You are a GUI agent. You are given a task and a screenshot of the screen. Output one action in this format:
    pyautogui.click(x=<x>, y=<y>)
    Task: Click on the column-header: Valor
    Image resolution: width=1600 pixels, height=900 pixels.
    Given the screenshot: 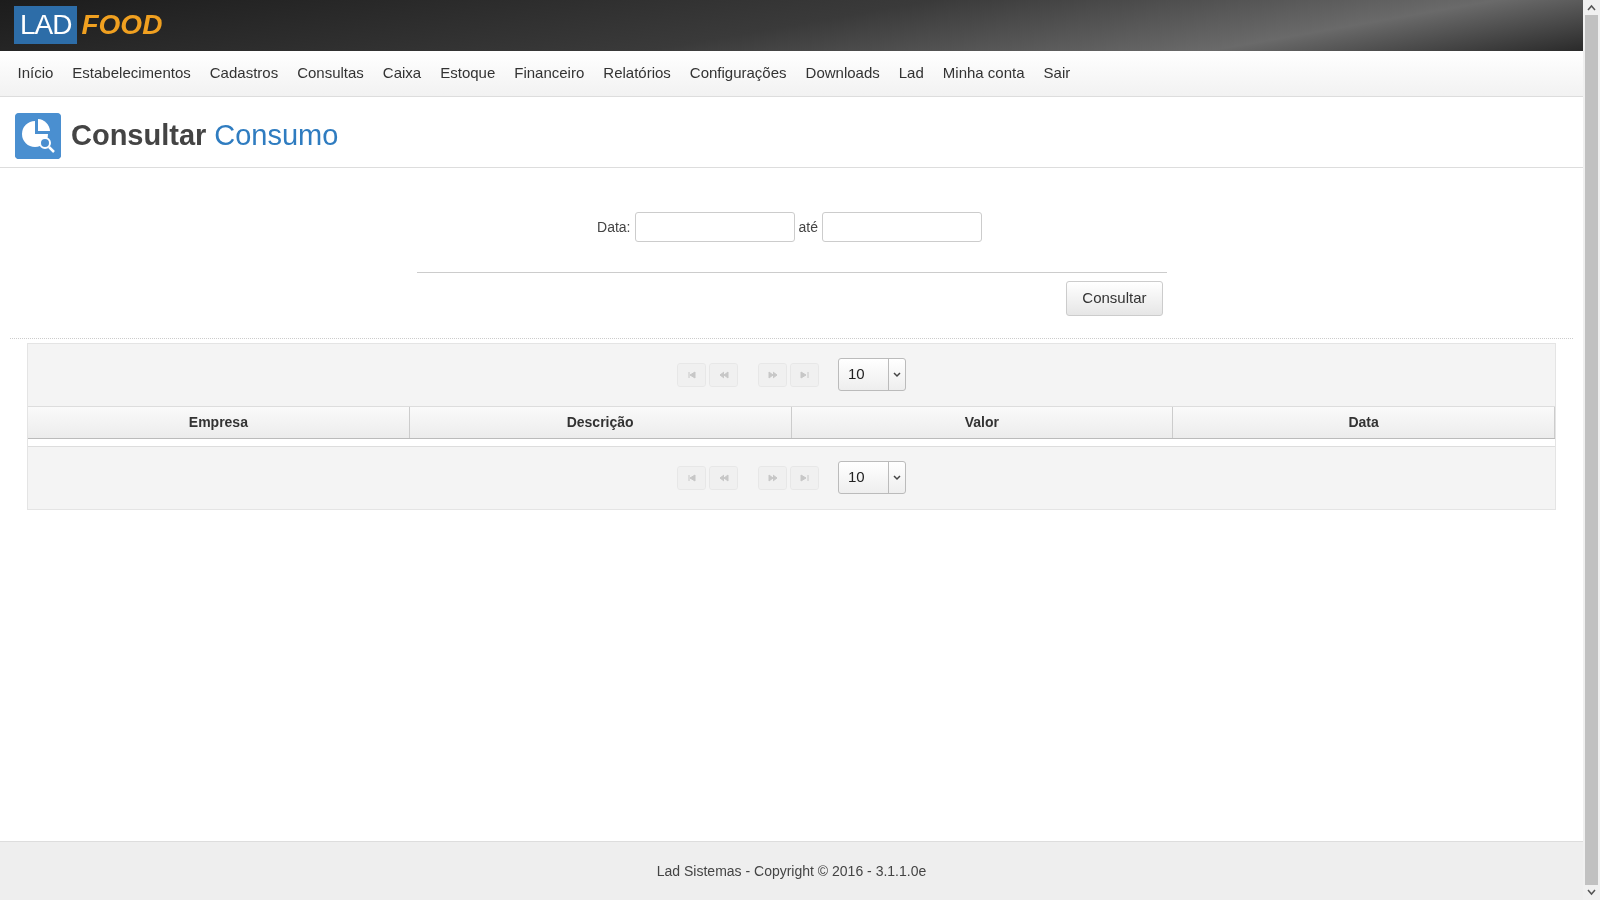 What is the action you would take?
    pyautogui.click(x=982, y=422)
    